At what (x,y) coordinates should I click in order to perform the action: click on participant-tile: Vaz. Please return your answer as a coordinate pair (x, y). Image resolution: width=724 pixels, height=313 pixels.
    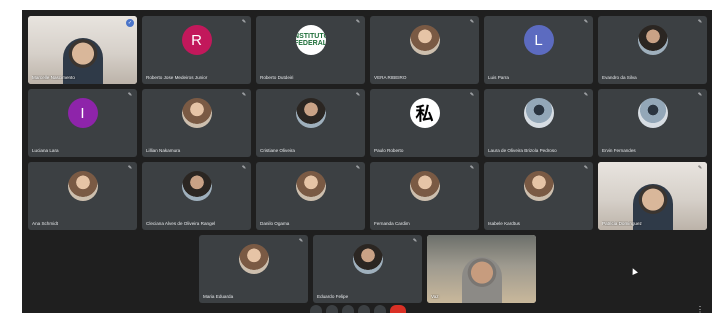
    Looking at the image, I should click on (481, 269).